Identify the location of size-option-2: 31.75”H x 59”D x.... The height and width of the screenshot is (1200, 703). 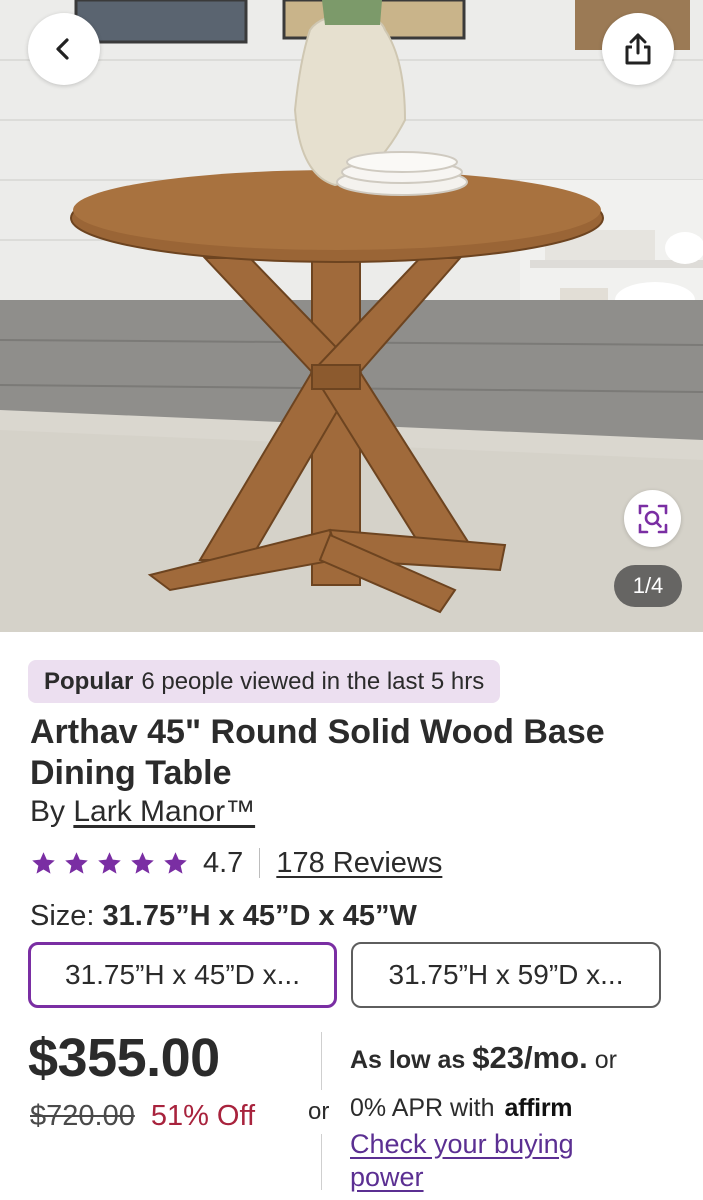
(506, 975).